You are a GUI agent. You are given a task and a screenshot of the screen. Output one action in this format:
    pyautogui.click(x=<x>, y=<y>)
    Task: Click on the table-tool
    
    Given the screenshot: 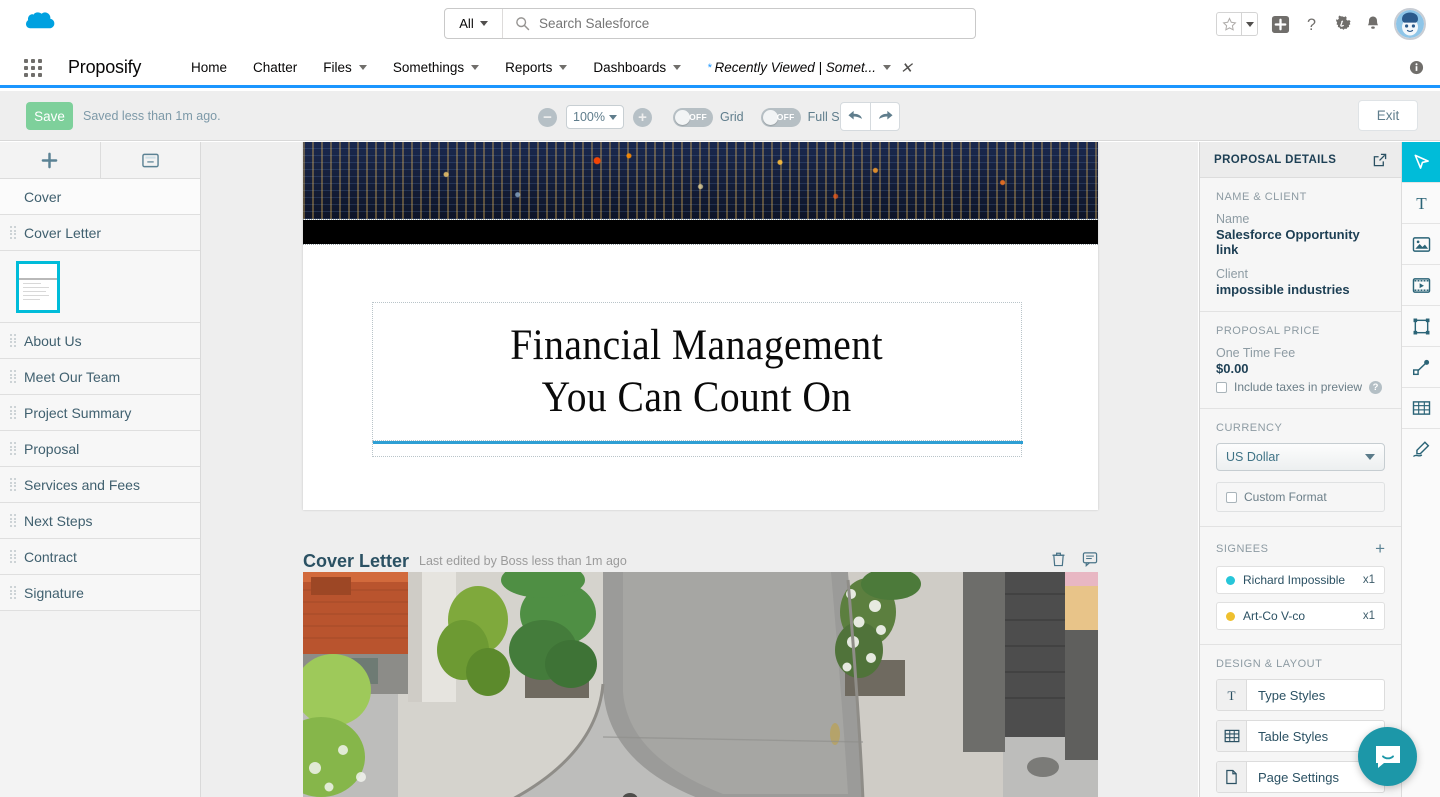 What is the action you would take?
    pyautogui.click(x=1421, y=408)
    